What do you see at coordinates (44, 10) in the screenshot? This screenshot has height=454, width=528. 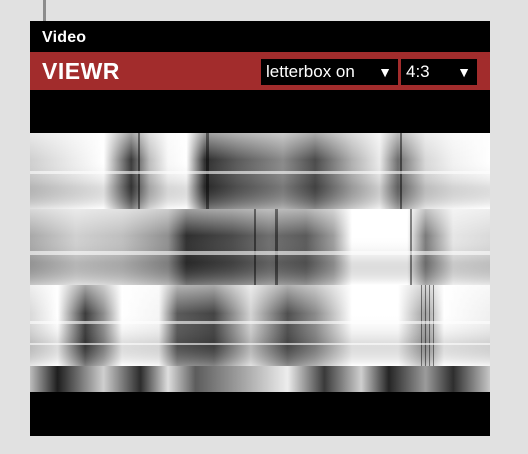 I see `patch-cord` at bounding box center [44, 10].